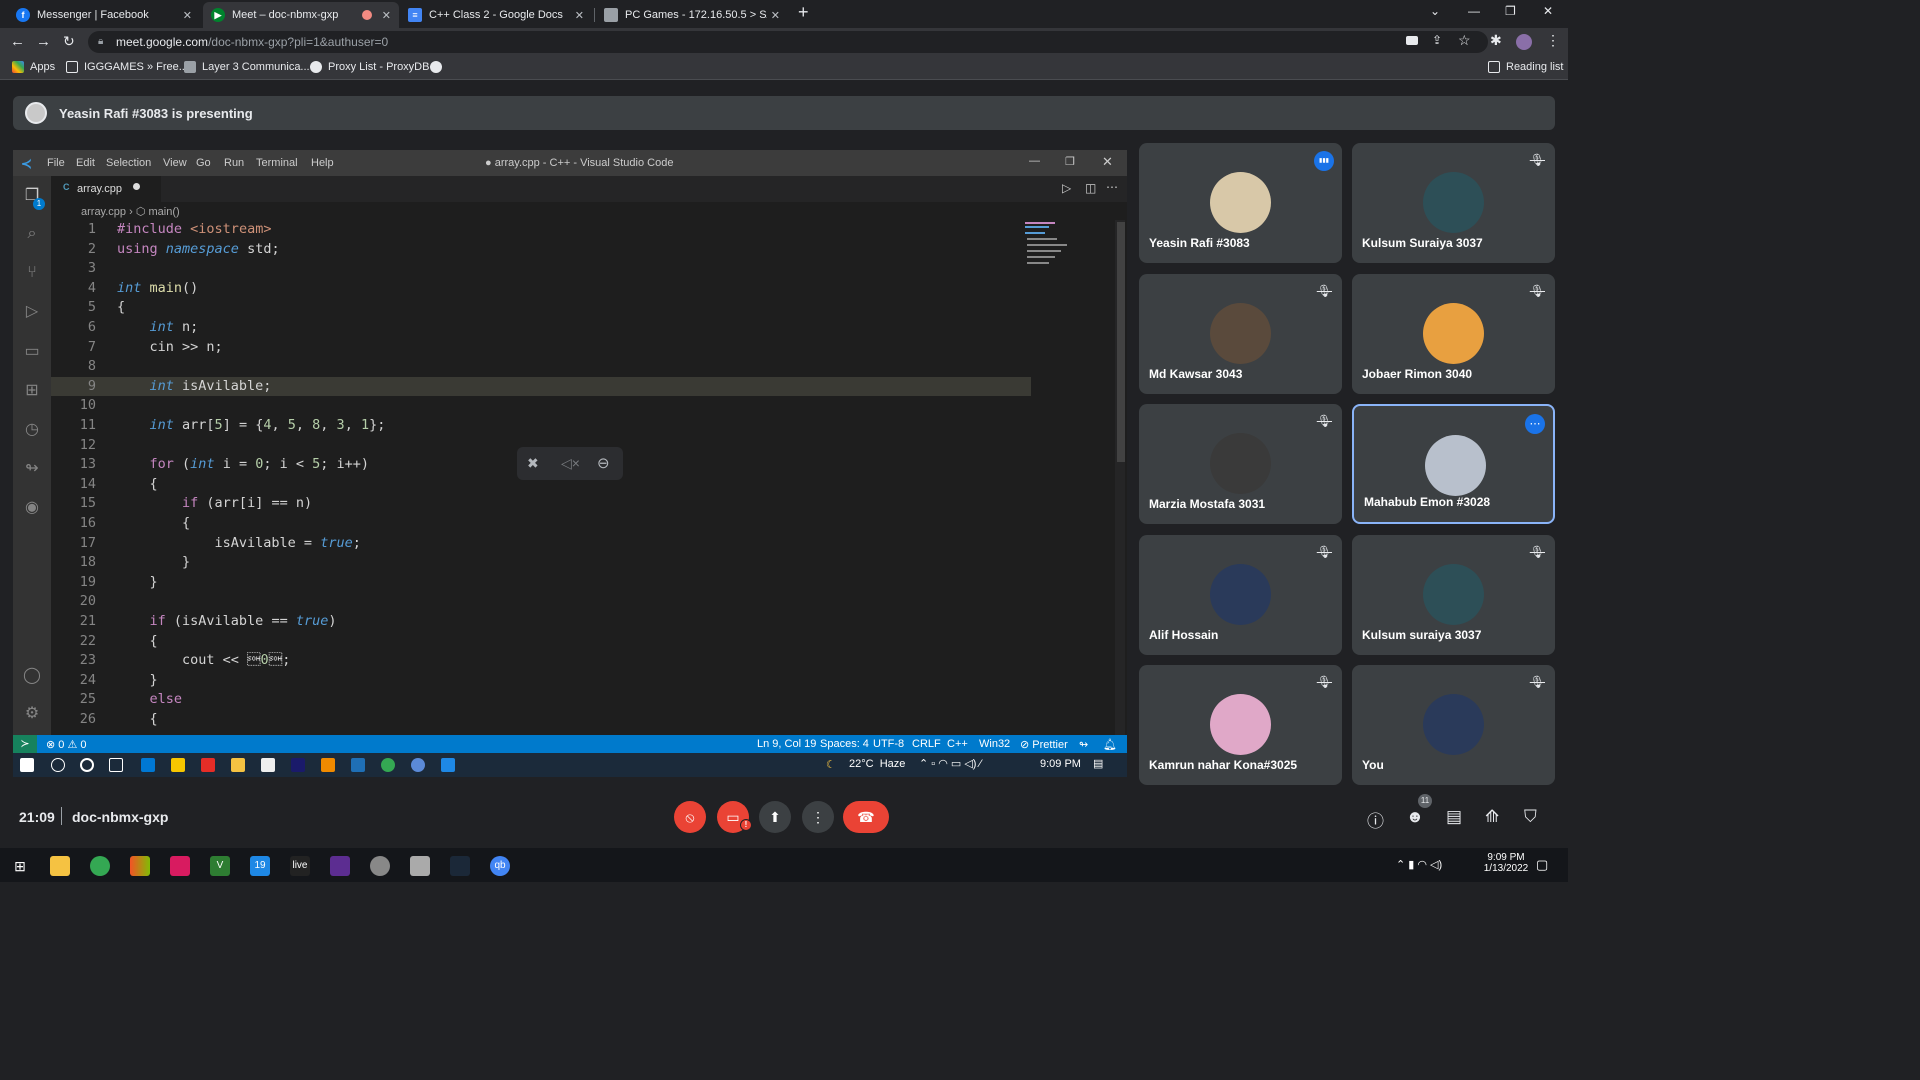 This screenshot has width=1920, height=1080. I want to click on remote-icon: ≻, so click(25, 744).